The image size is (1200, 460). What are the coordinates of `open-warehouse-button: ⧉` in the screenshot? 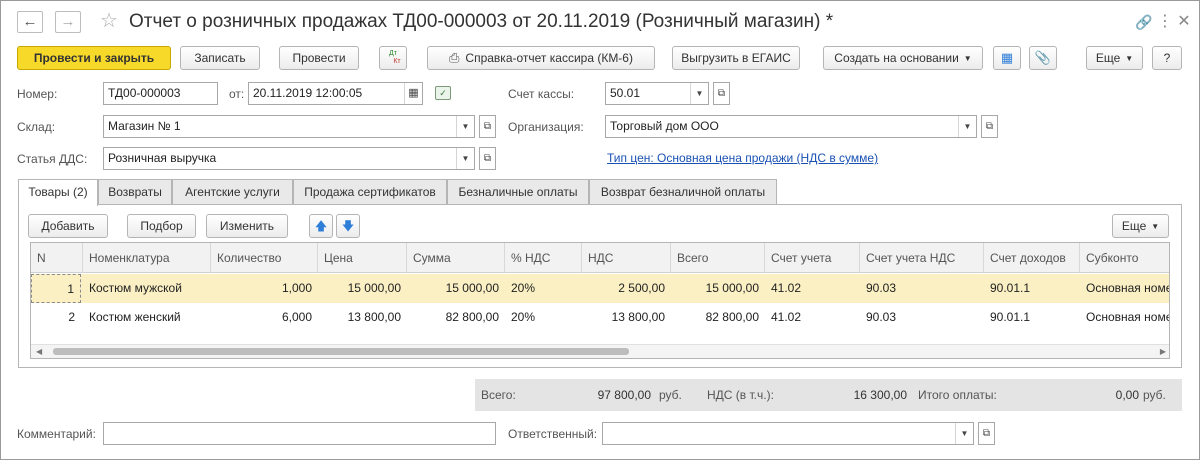 It's located at (487, 126).